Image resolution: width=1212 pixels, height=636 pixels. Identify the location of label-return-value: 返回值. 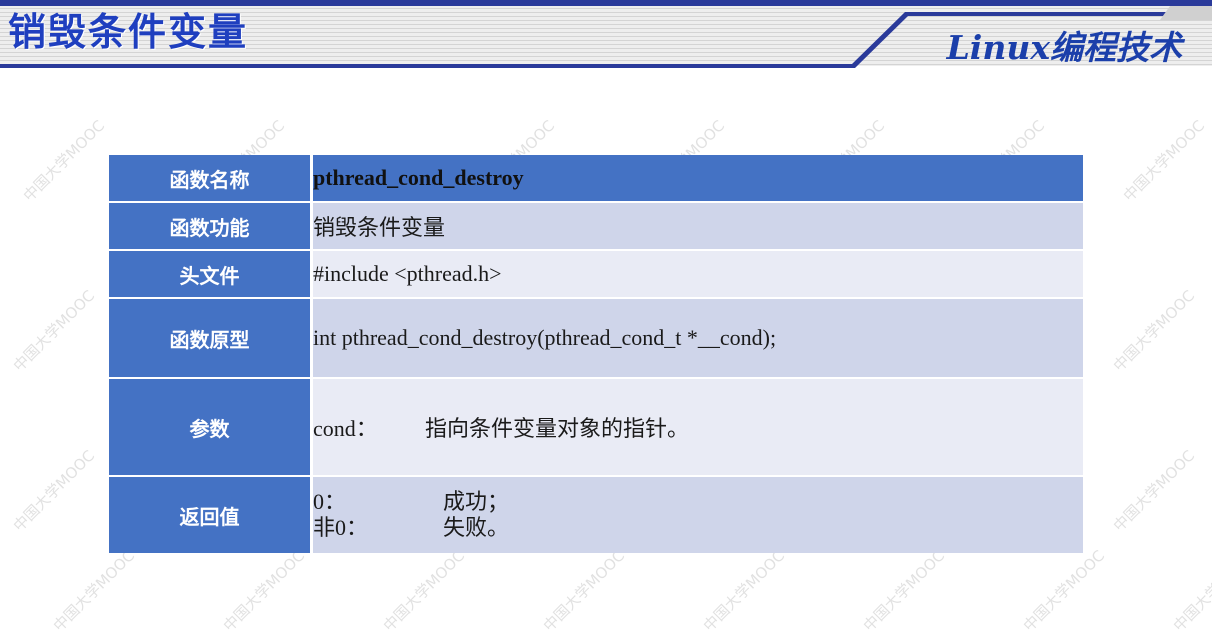
(211, 515).